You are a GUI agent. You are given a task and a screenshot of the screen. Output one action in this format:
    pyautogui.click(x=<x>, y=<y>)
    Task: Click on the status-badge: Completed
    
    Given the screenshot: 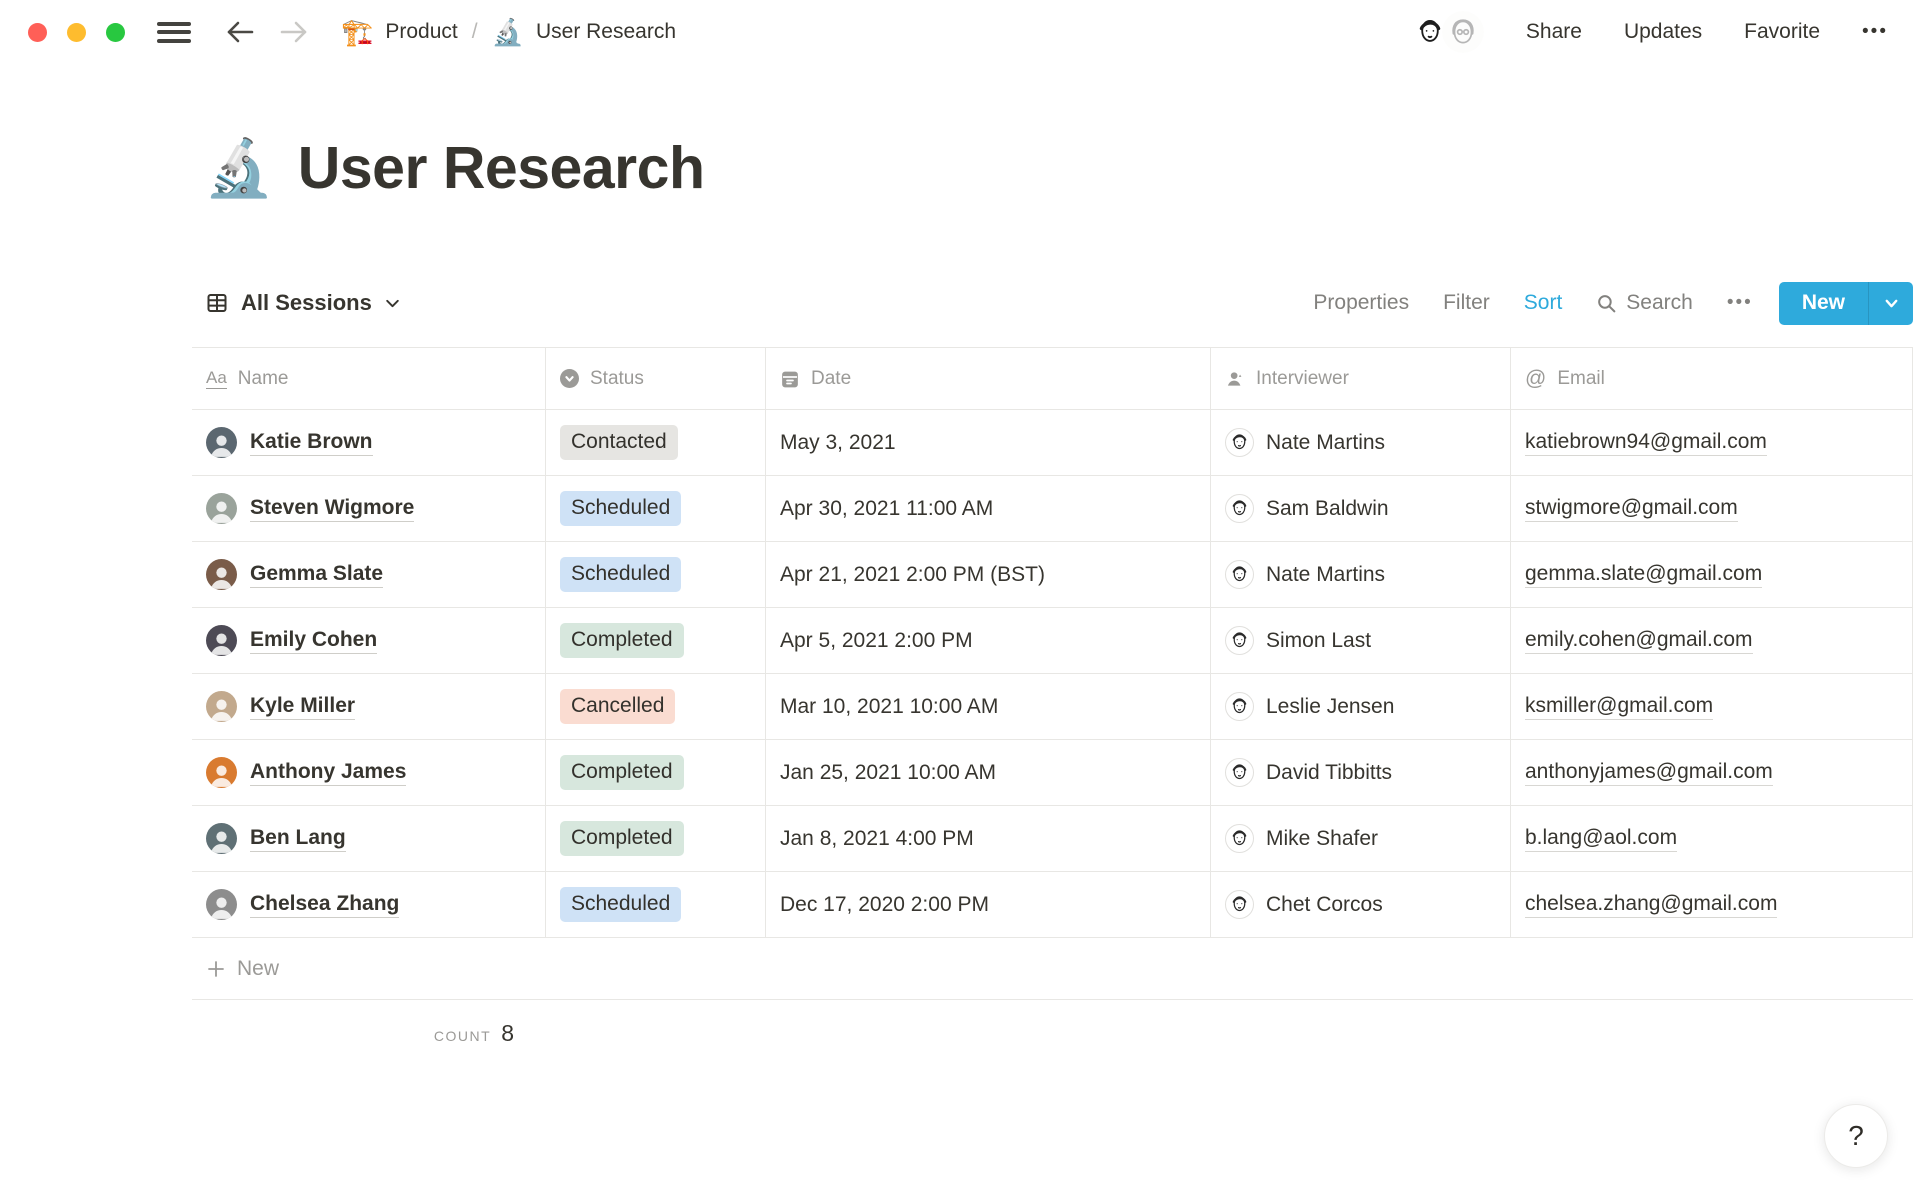 What is the action you would take?
    pyautogui.click(x=622, y=640)
    